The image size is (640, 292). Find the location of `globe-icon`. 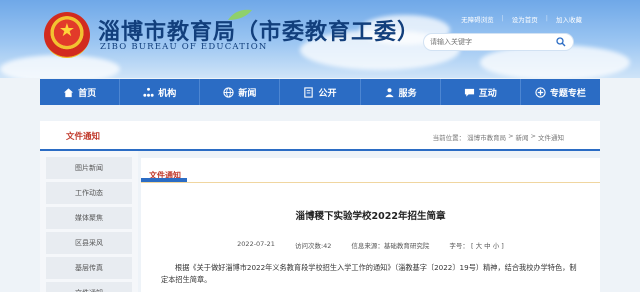

globe-icon is located at coordinates (228, 92).